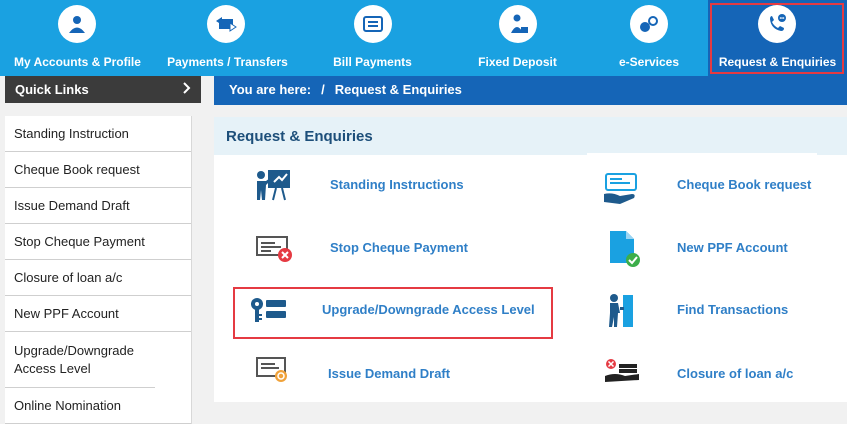  What do you see at coordinates (389, 373) in the screenshot?
I see `issue-demand-draft-link: Issue Demand Draft` at bounding box center [389, 373].